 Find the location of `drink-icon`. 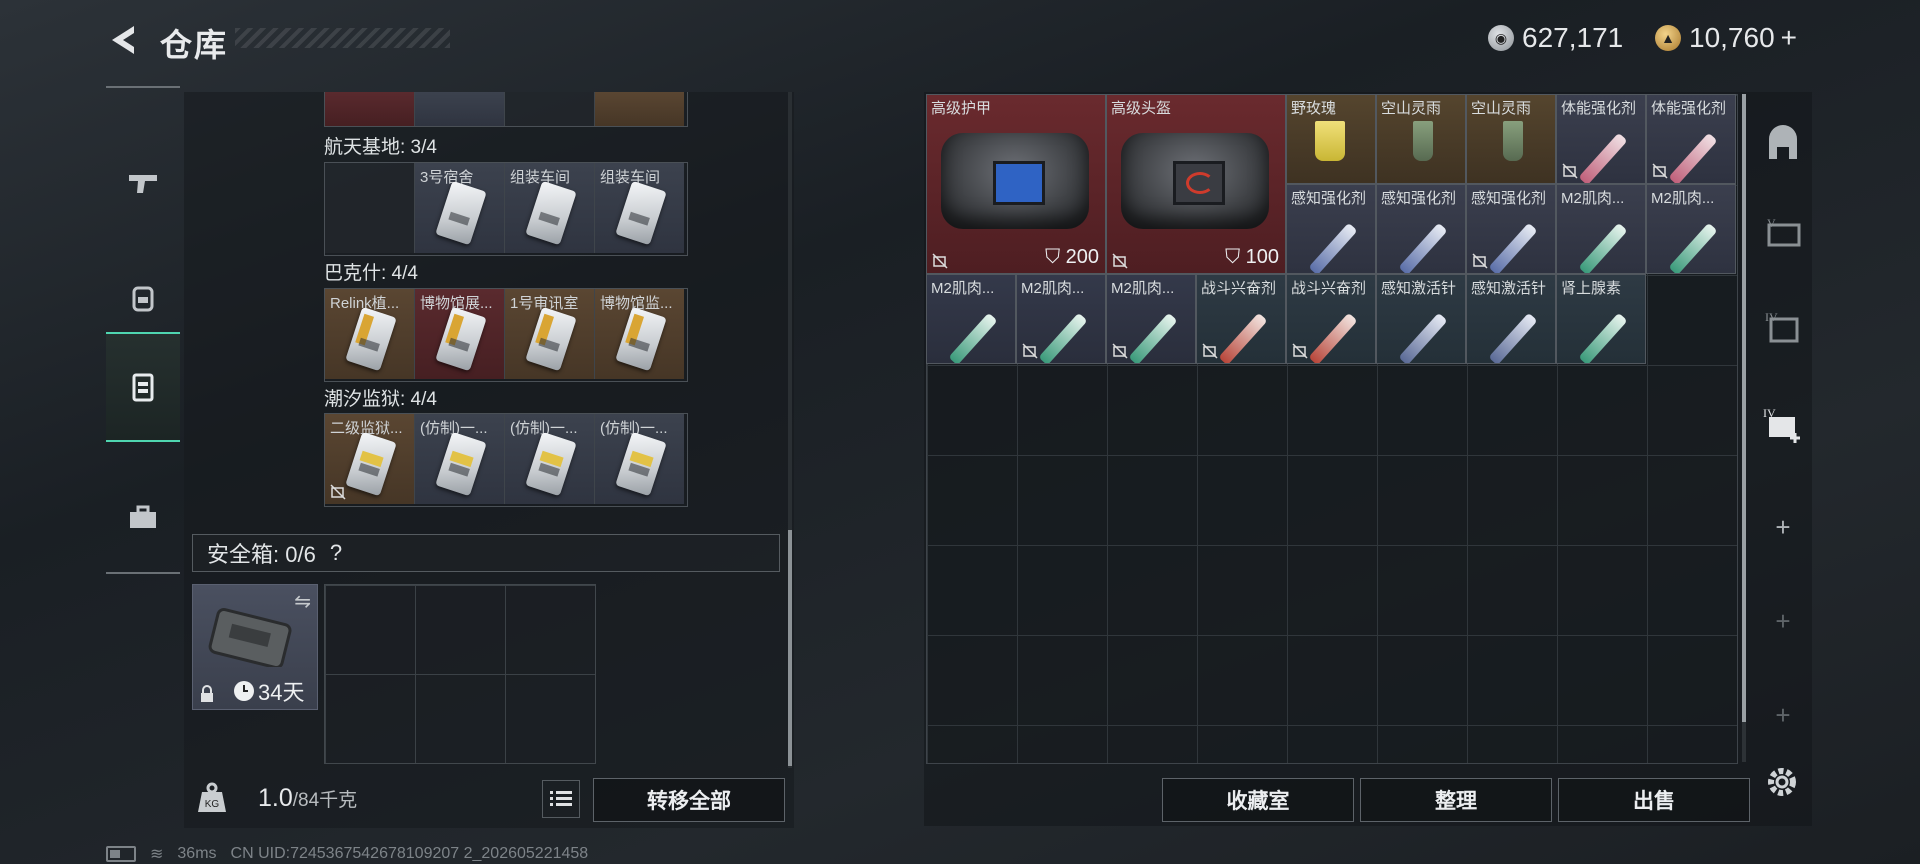

drink-icon is located at coordinates (1423, 141).